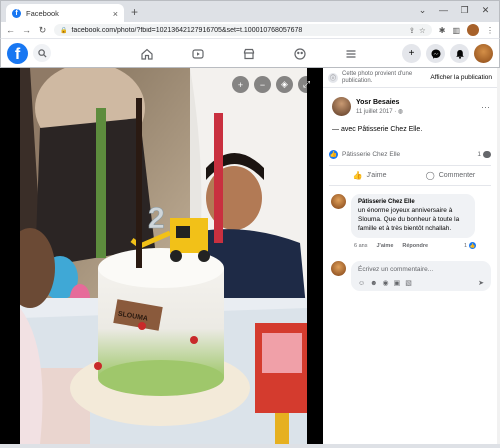 This screenshot has height=448, width=500. Describe the element at coordinates (42, 30) in the screenshot. I see `reload-icon: ↻` at that location.